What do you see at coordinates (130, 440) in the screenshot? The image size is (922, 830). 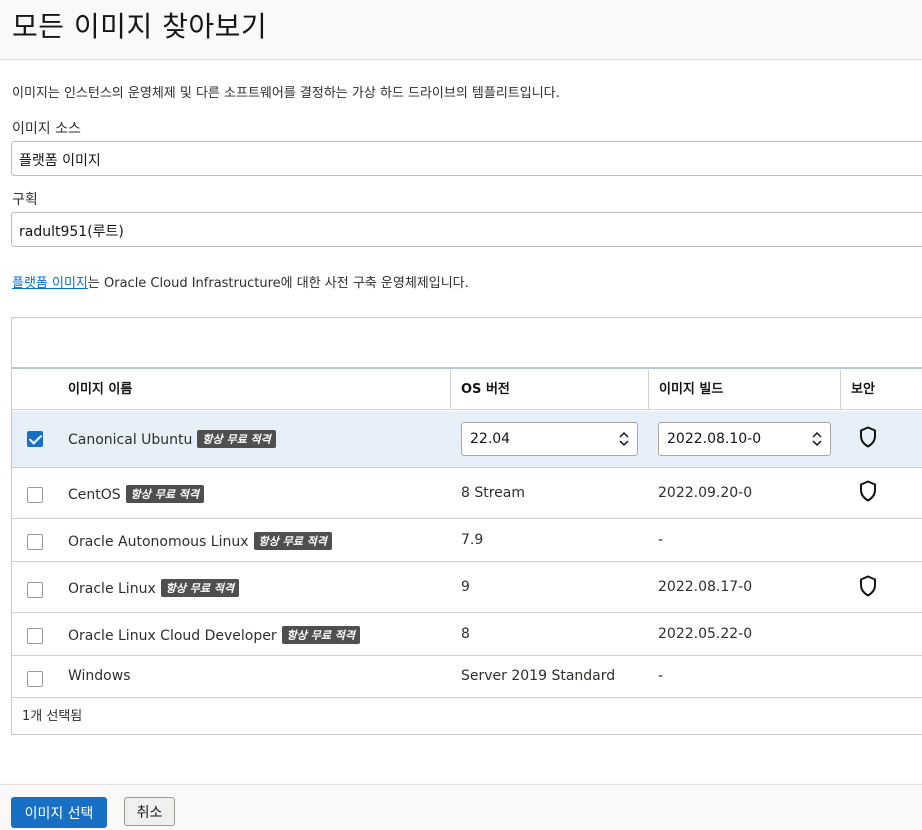 I see `image-name: Canonical Ubuntu` at bounding box center [130, 440].